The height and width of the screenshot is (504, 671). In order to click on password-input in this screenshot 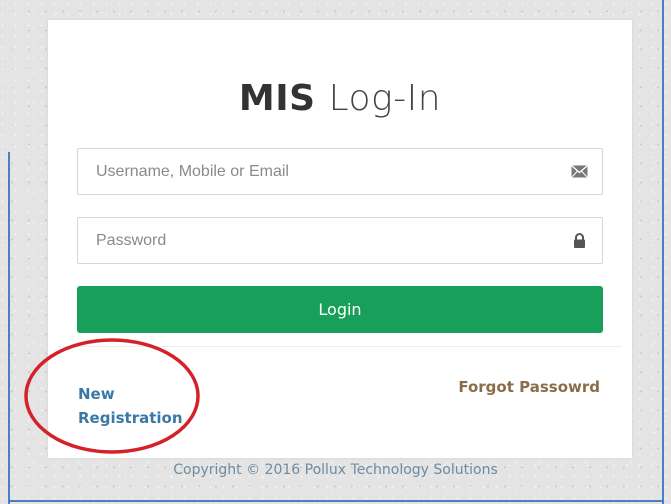, I will do `click(340, 240)`.